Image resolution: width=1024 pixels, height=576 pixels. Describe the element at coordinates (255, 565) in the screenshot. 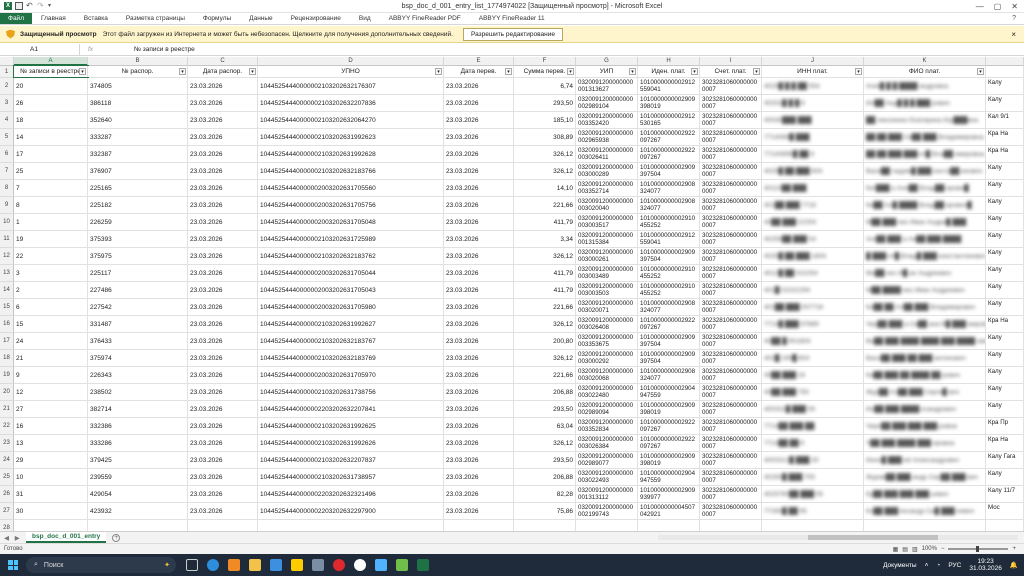

I see `explorer-icon` at that location.